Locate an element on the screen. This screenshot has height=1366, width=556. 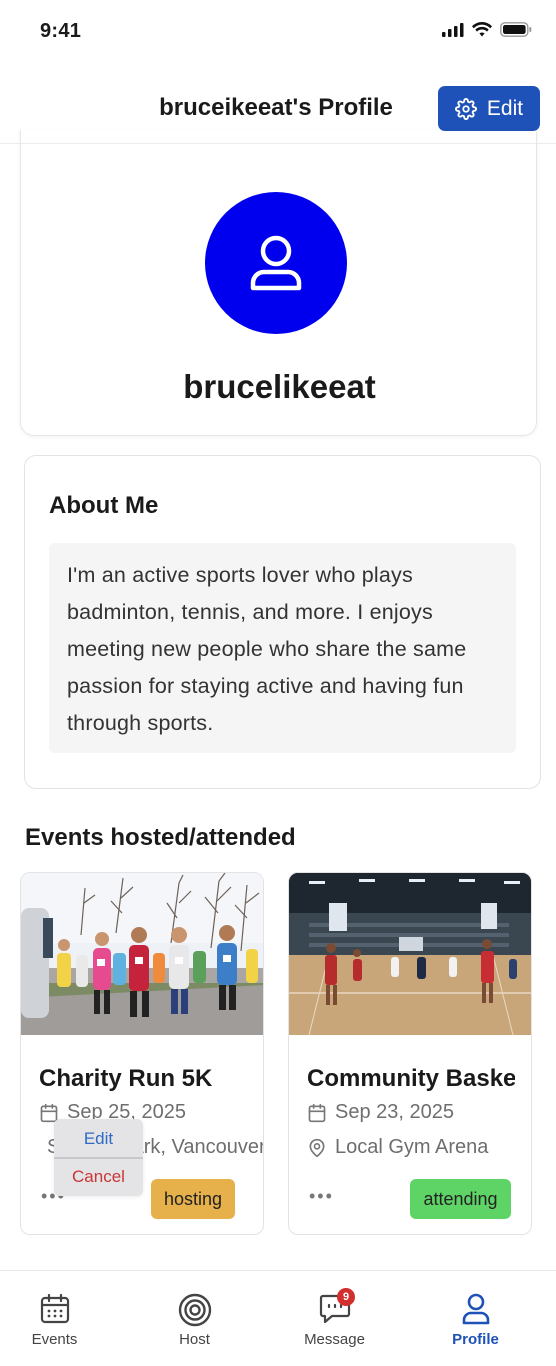
status-badge: hosting is located at coordinates (193, 1199).